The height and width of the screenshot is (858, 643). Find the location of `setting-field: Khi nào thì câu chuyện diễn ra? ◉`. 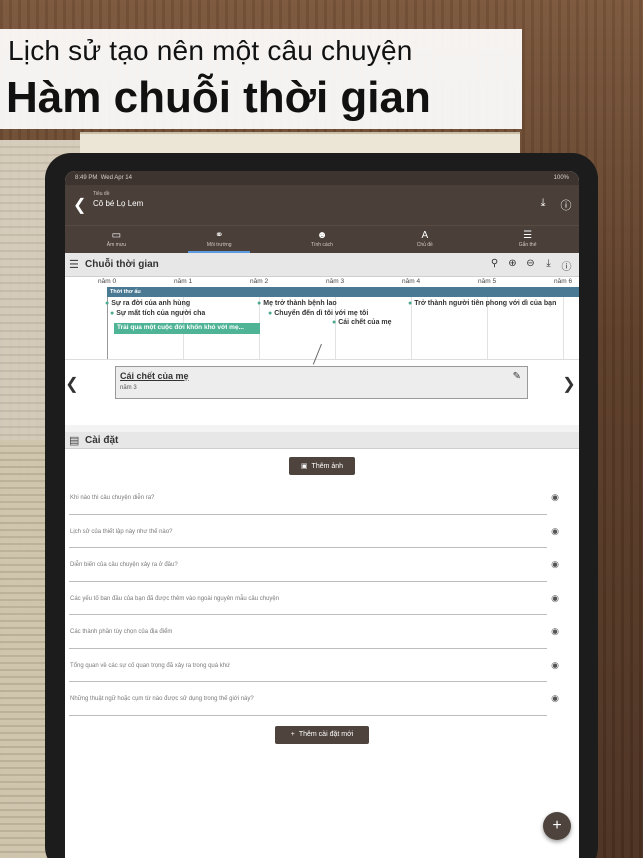

setting-field: Khi nào thì câu chuyện diễn ra? ◉ is located at coordinates (315, 502).